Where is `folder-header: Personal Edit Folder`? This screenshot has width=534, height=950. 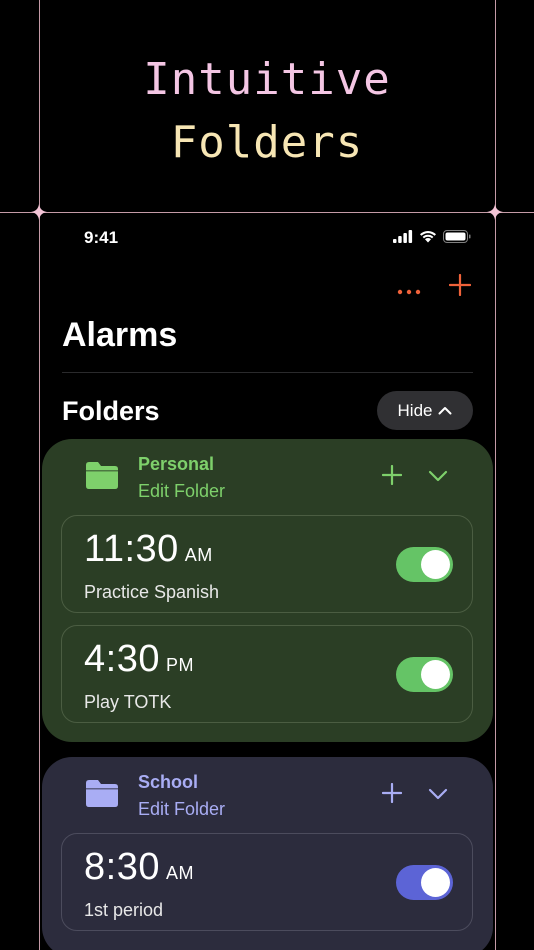
folder-header: Personal Edit Folder is located at coordinates (267, 477).